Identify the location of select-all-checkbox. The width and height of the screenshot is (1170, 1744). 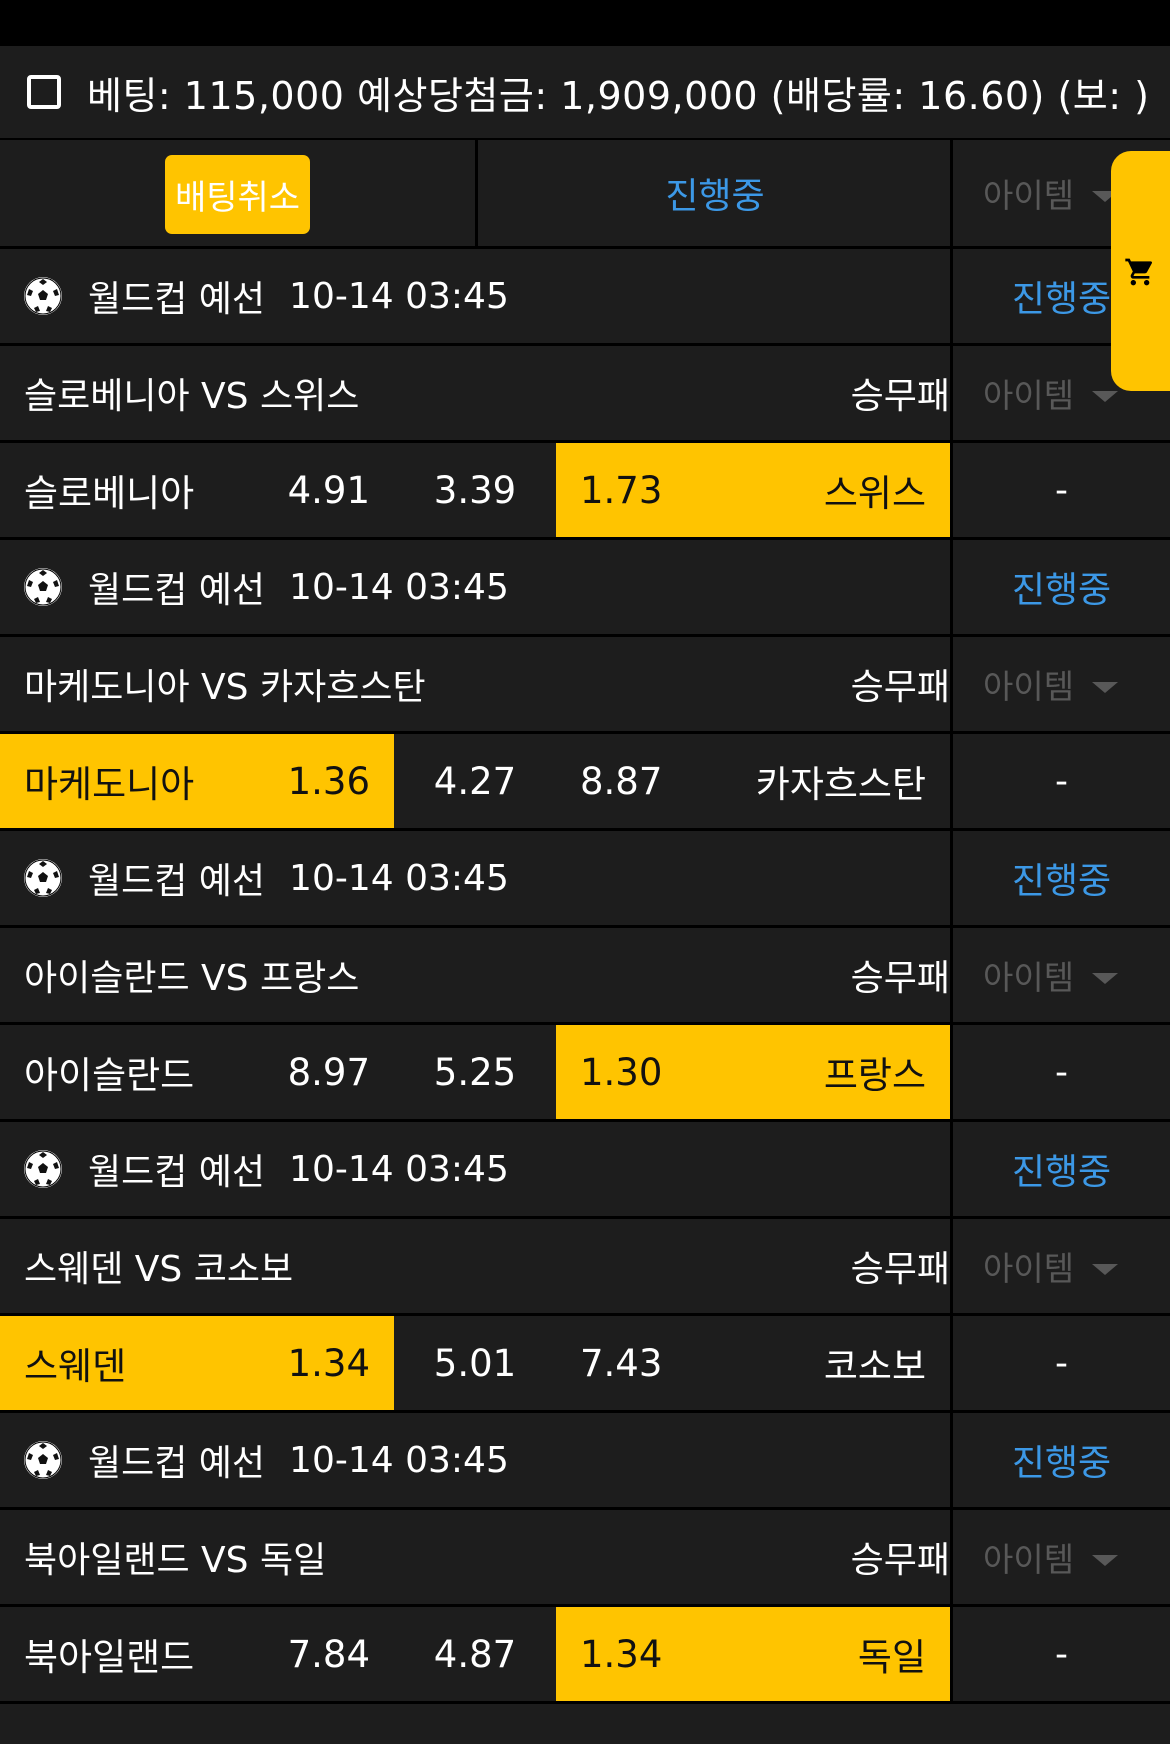
(44, 92).